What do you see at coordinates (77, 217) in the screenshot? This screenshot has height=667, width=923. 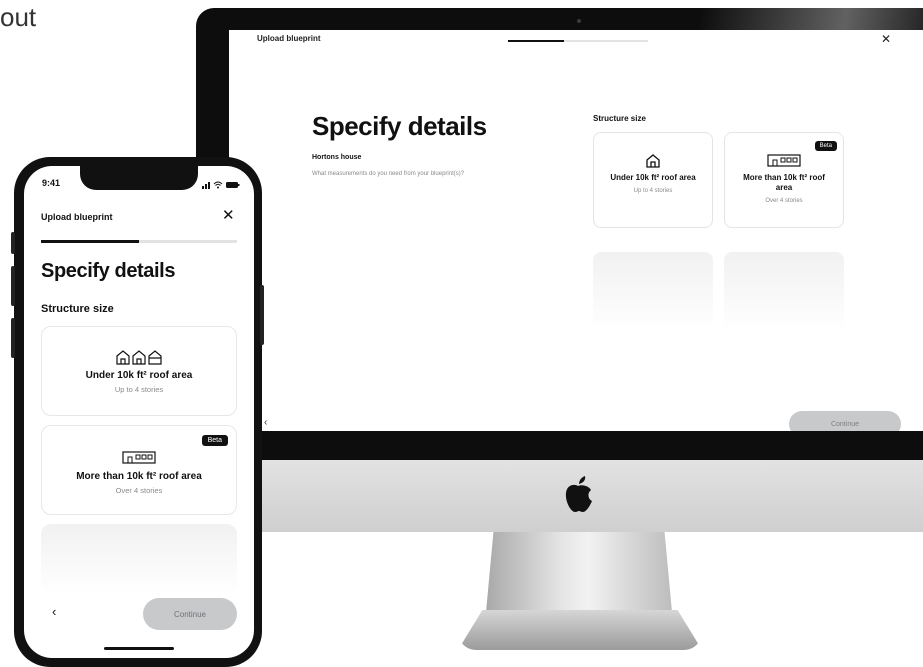 I see `header-title: Upload blueprint` at bounding box center [77, 217].